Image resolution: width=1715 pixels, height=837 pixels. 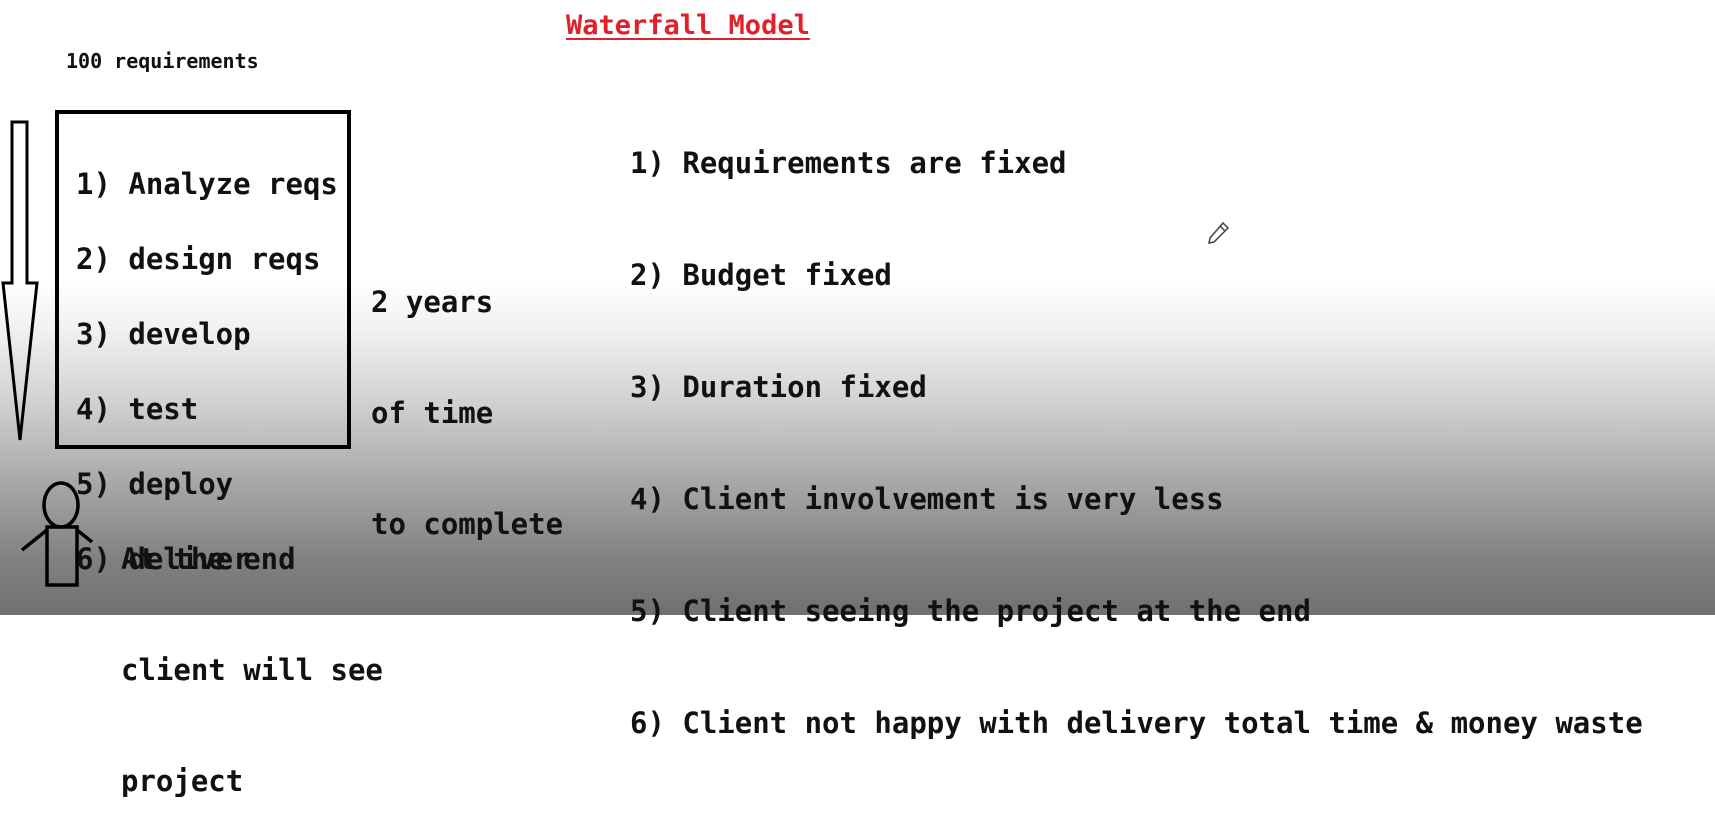 What do you see at coordinates (970, 611) in the screenshot?
I see `characteristic-item: 5) Client seeing the project at the end` at bounding box center [970, 611].